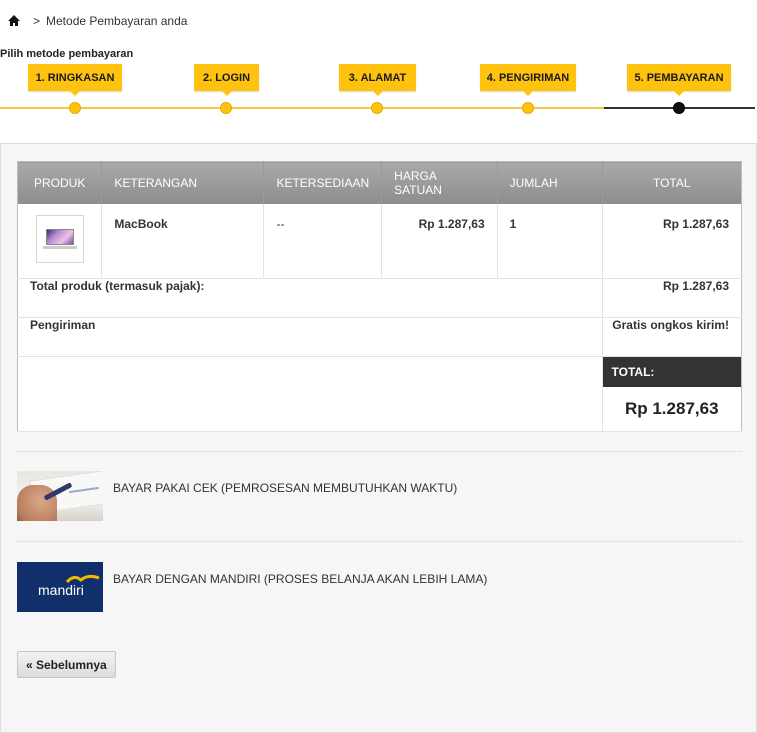 This screenshot has height=733, width=757. I want to click on breadcrumb: > Metode Pembayaran anda, so click(97, 21).